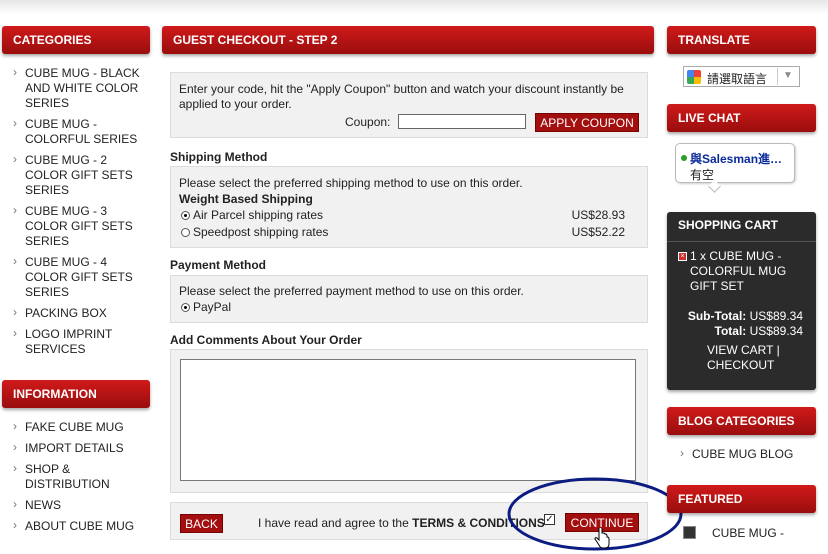  I want to click on cart-divider, so click(741, 241).